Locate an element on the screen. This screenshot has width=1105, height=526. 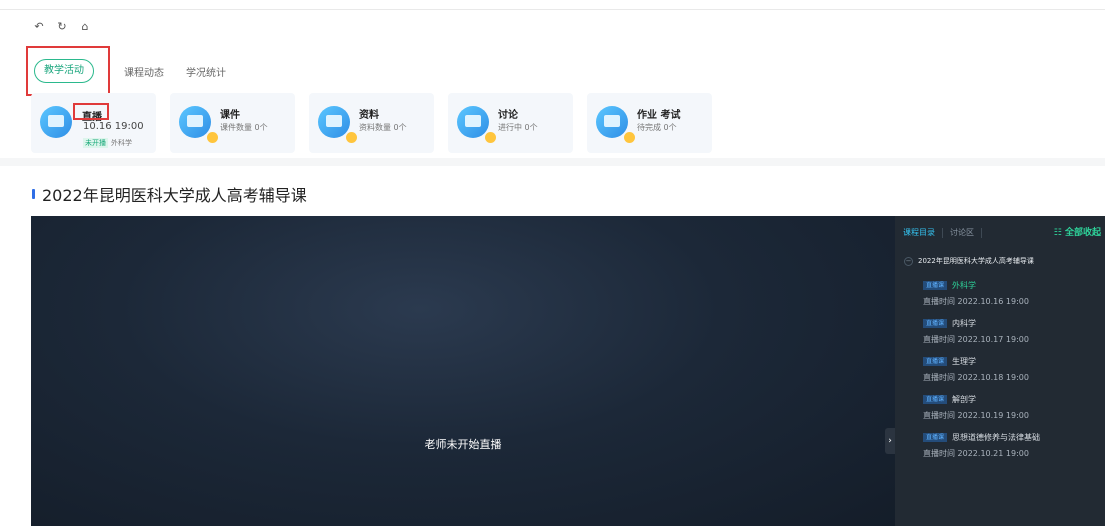
tab-discussion-area: 讨论区 is located at coordinates (962, 232).